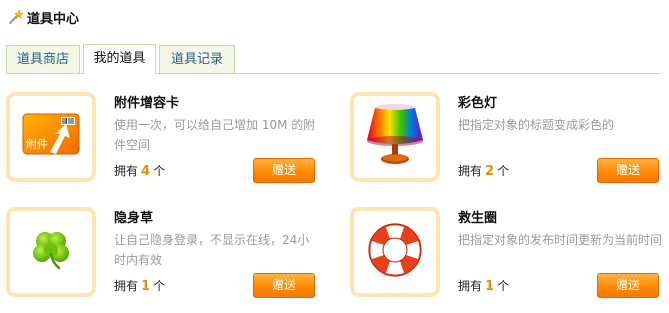  I want to click on clover-icon, so click(51, 252).